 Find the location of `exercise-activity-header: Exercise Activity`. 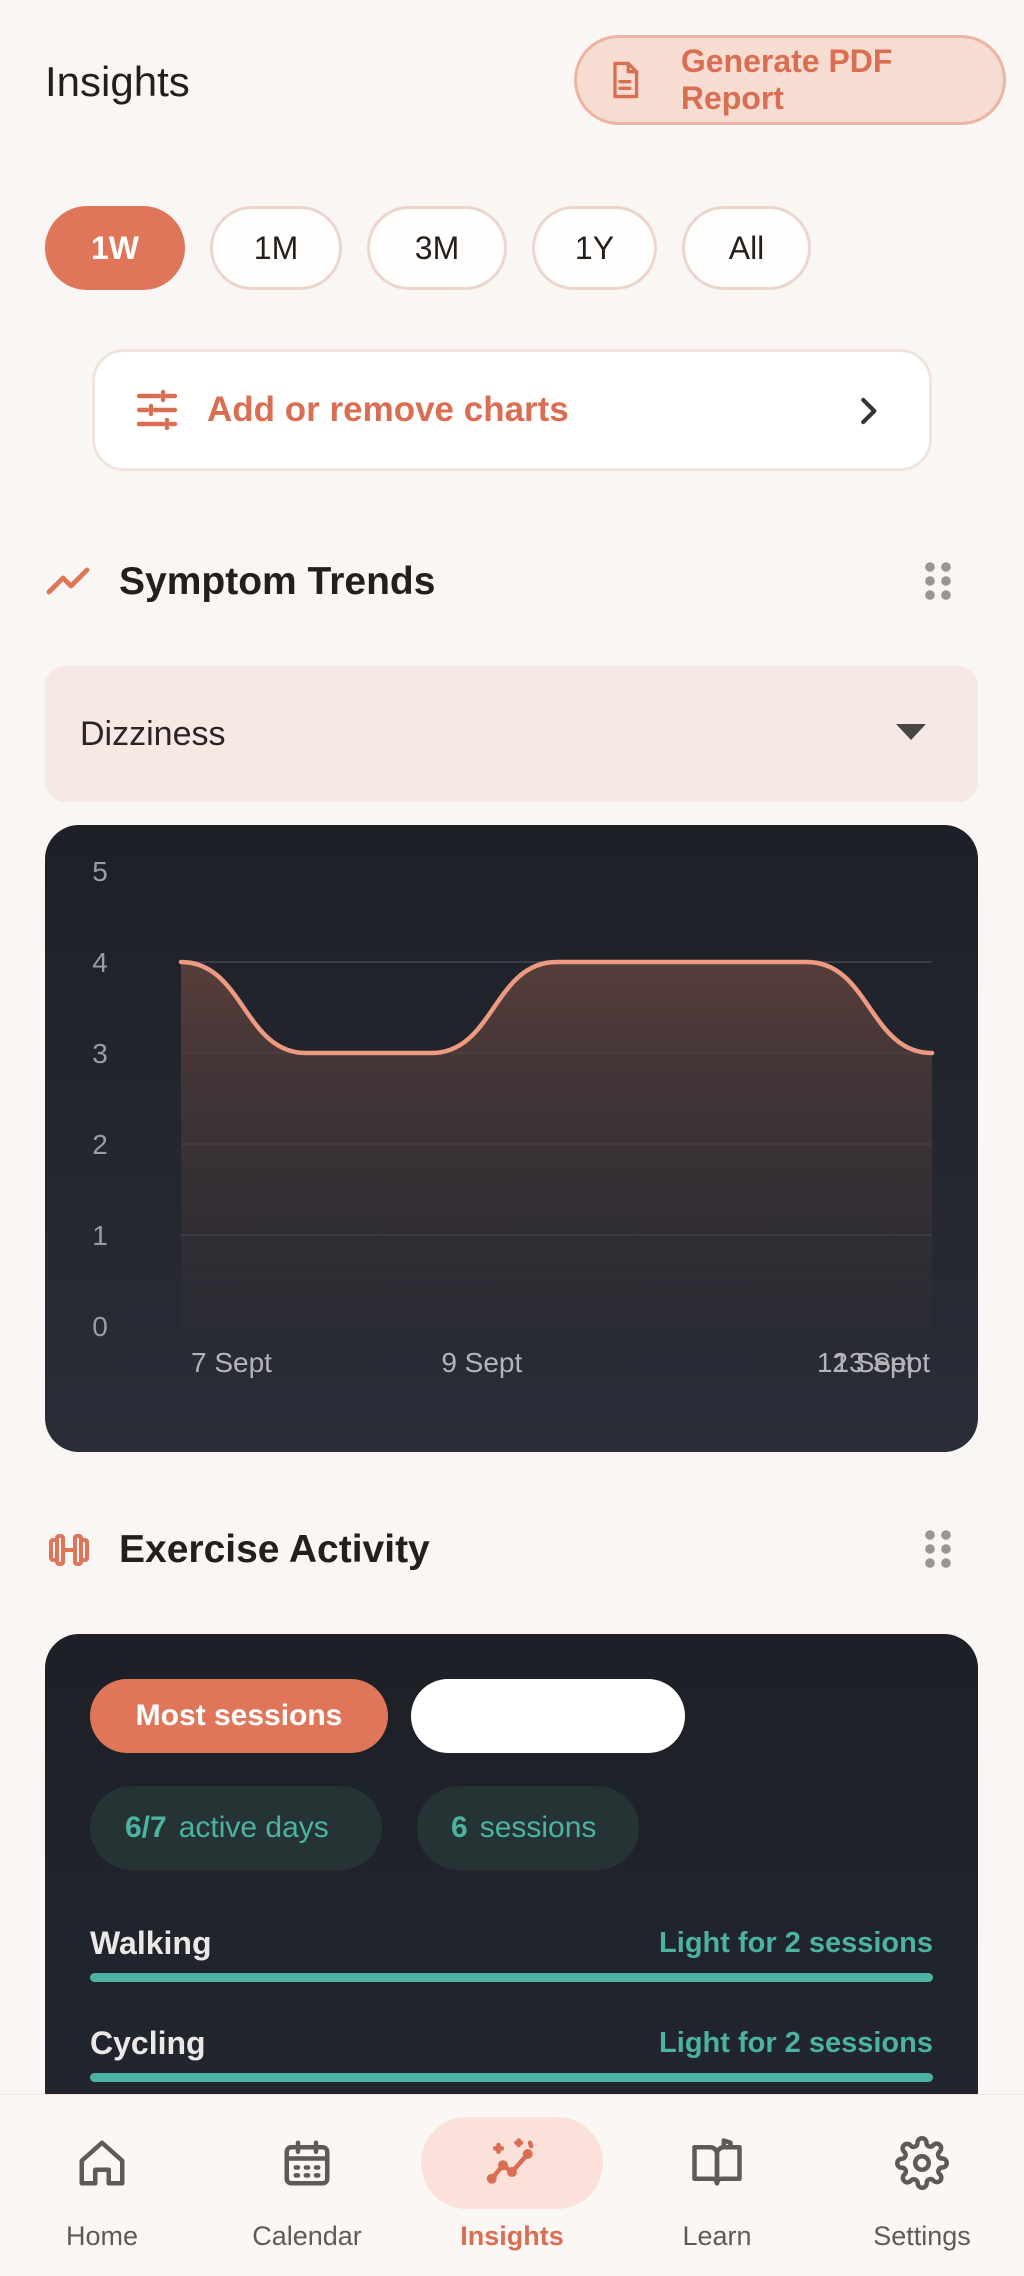

exercise-activity-header: Exercise Activity is located at coordinates (237, 1550).